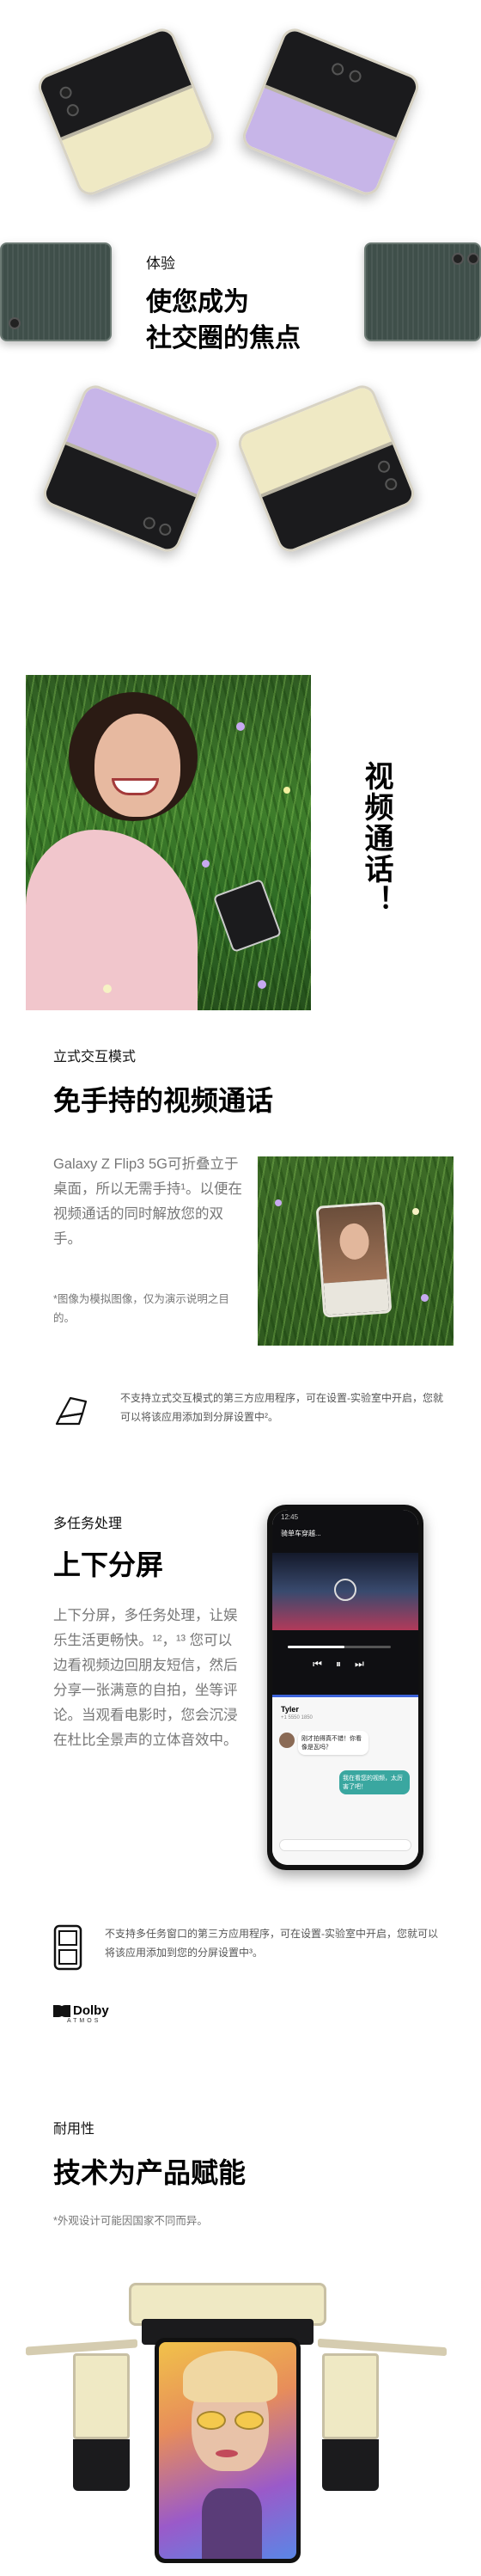 Image resolution: width=481 pixels, height=2576 pixels. Describe the element at coordinates (290, 1709) in the screenshot. I see `chat-contact-name: Tyler` at that location.